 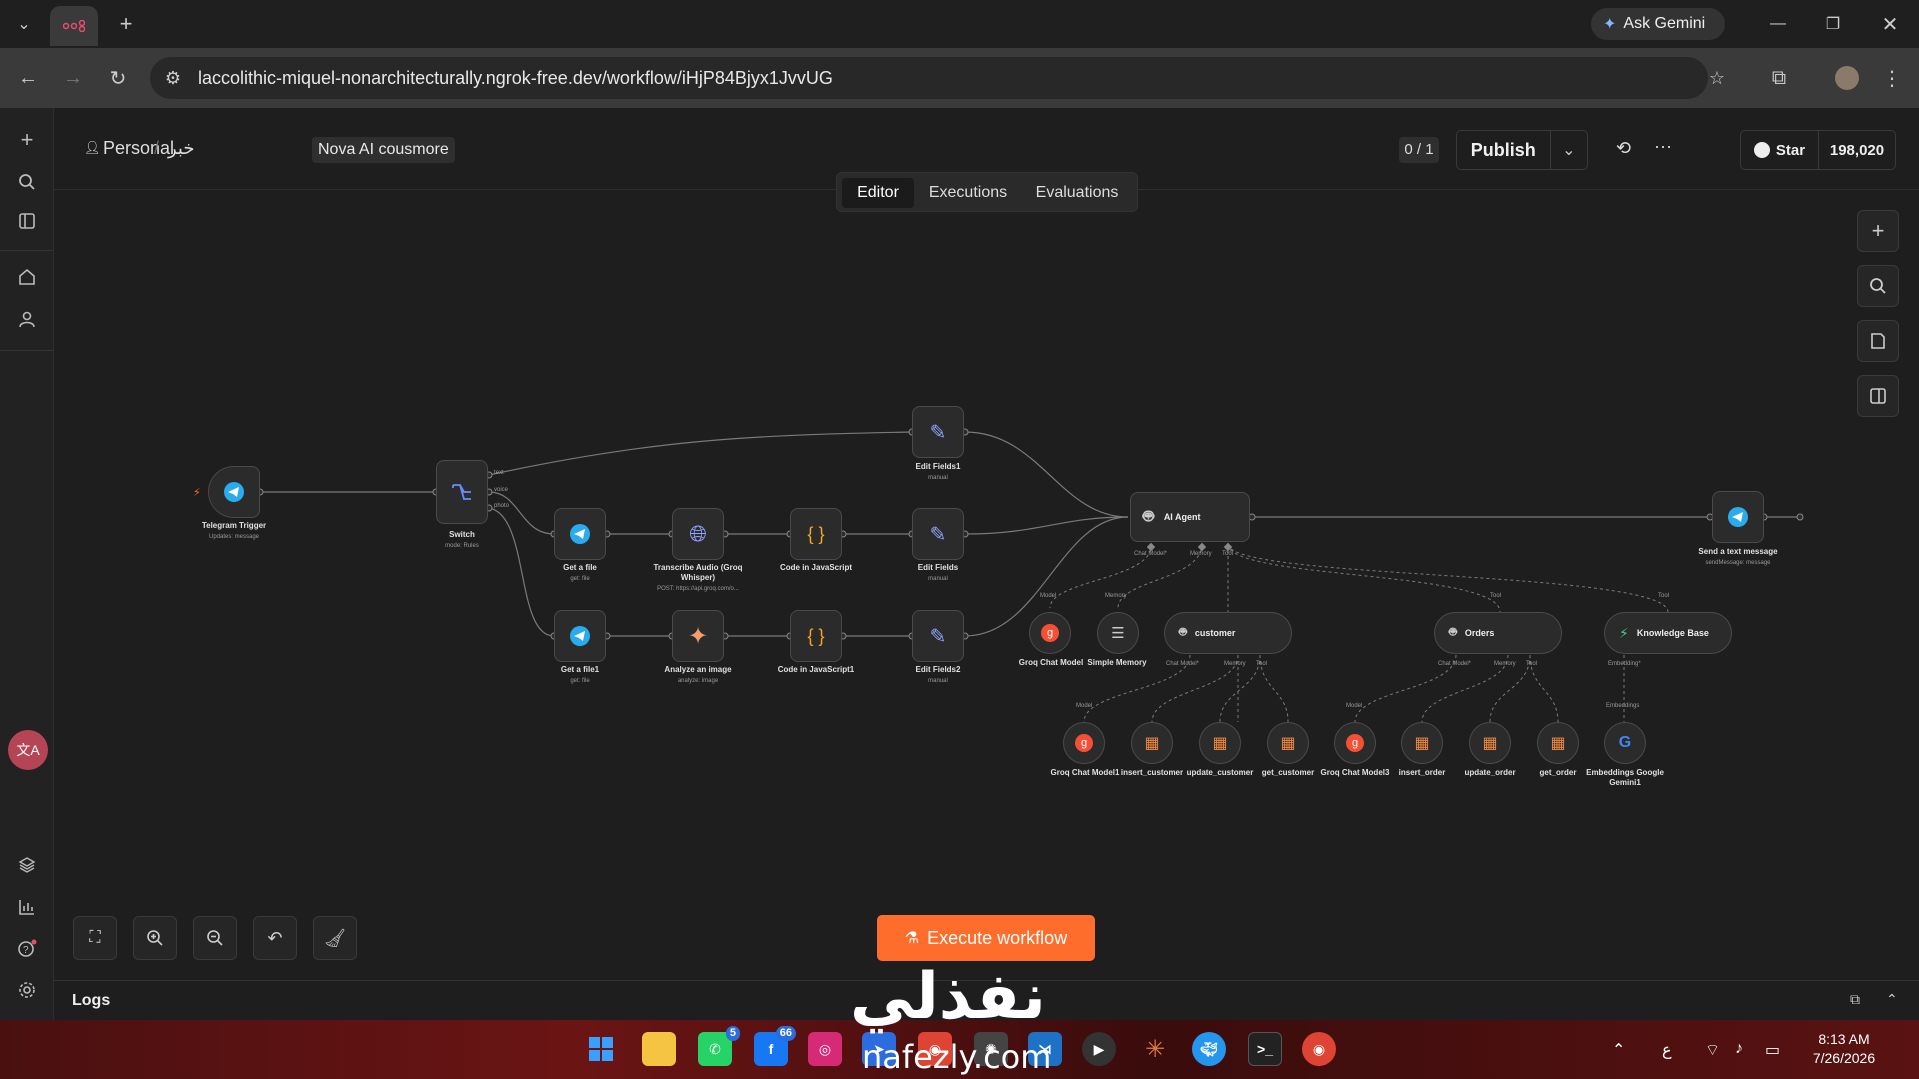 I want to click on terminal-icon: >_, so click(x=1265, y=1049).